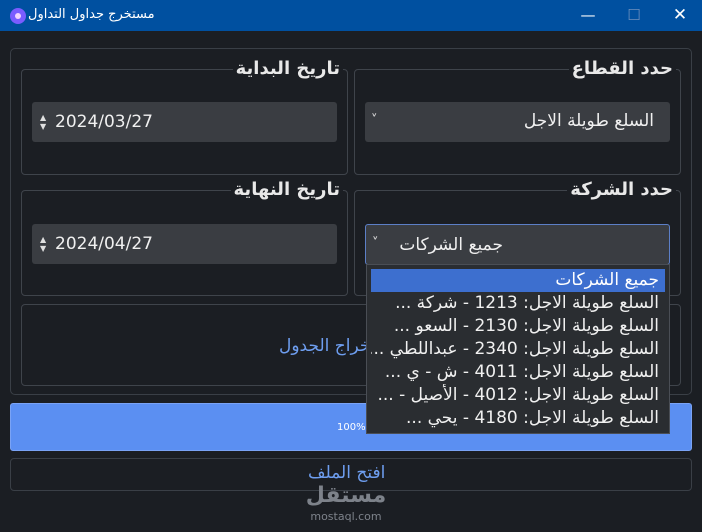 The image size is (702, 532). I want to click on start-date-value: 2024/03/27, so click(104, 122).